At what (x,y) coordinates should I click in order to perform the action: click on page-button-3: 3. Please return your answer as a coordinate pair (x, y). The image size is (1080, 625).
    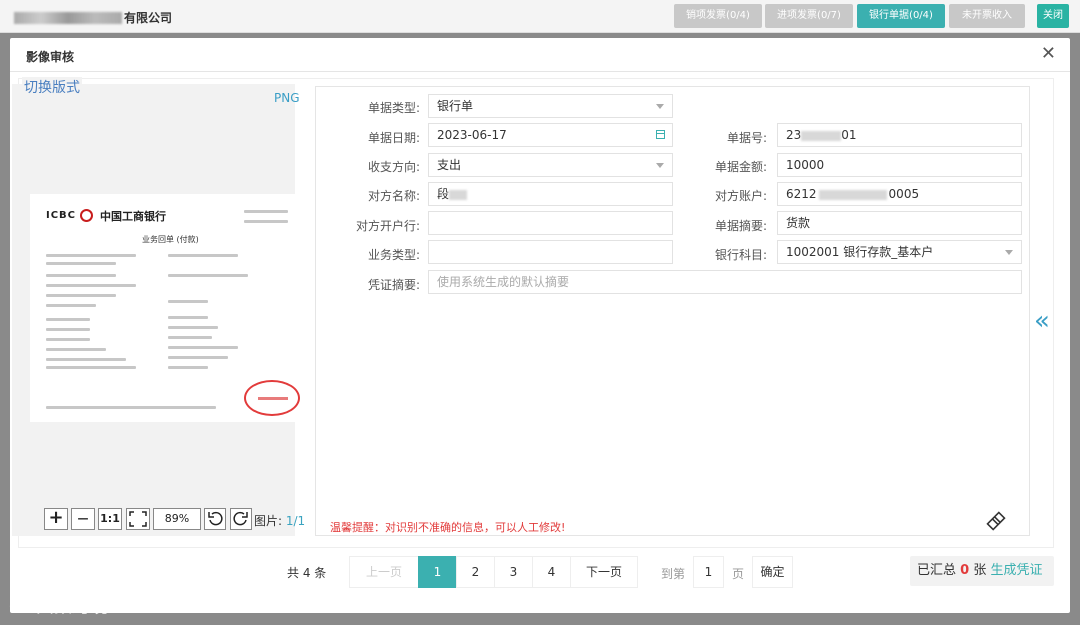
    Looking at the image, I should click on (513, 572).